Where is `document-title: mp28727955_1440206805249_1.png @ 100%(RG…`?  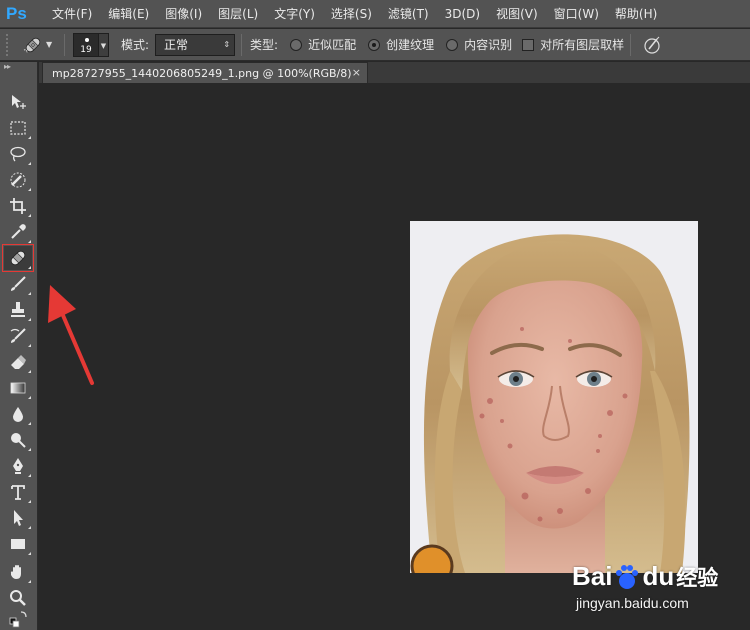
document-title: mp28727955_1440206805249_1.png @ 100%(RG… is located at coordinates (202, 73).